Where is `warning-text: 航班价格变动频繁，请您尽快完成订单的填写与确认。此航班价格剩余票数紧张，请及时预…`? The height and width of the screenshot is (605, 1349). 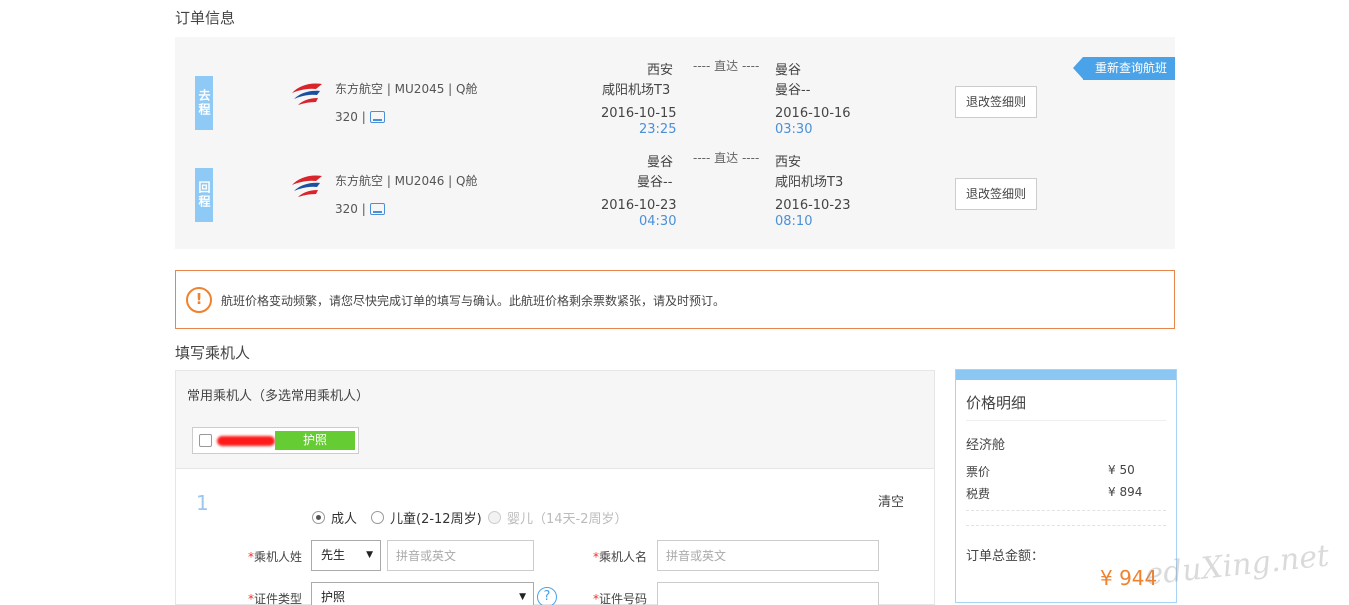 warning-text: 航班价格变动频繁，请您尽快完成订单的填写与确认。此航班价格剩余票数紧张，请及时预… is located at coordinates (473, 301).